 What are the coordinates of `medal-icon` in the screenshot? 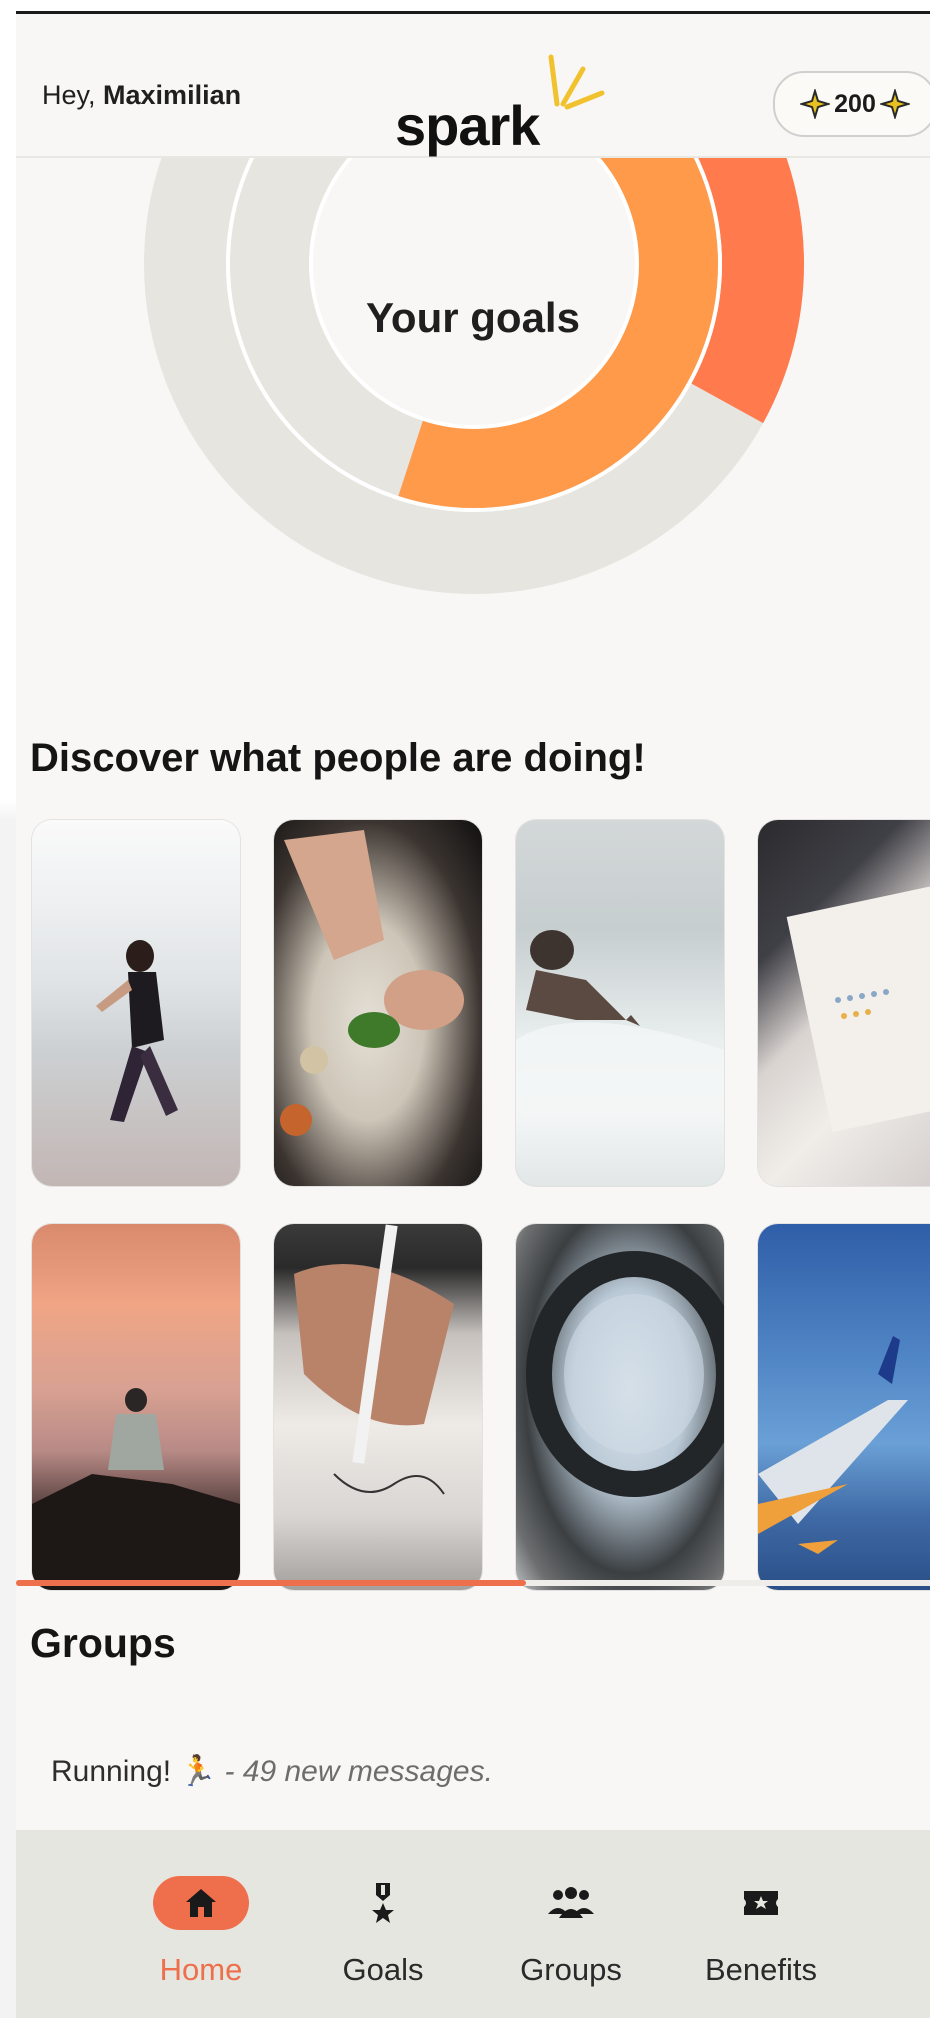 It's located at (383, 1903).